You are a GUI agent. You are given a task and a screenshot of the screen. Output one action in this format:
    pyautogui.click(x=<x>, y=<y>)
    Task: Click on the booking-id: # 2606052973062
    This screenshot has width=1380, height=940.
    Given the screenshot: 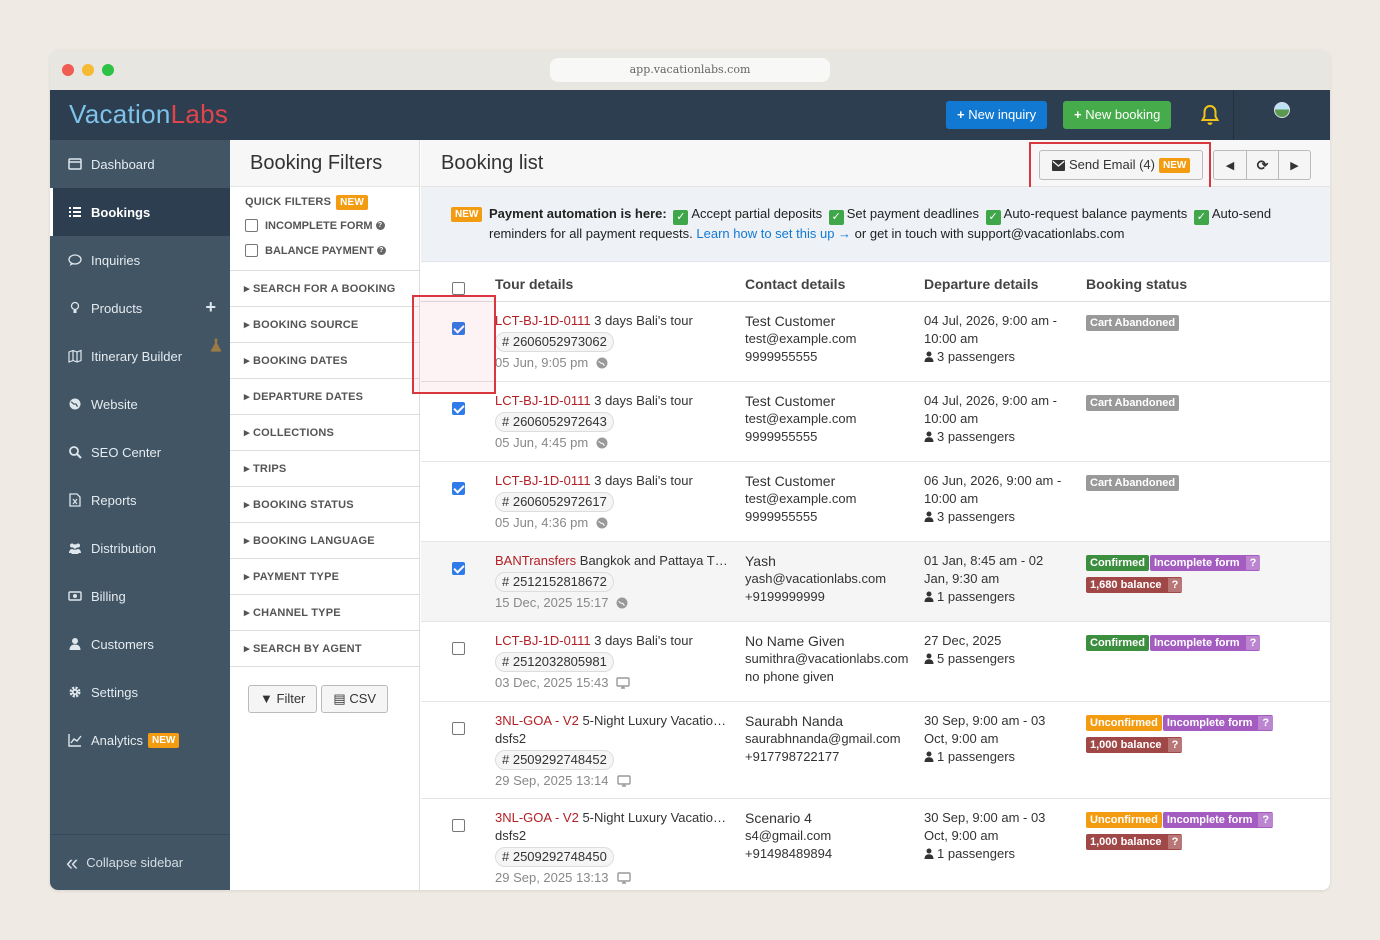 What is the action you would take?
    pyautogui.click(x=554, y=342)
    